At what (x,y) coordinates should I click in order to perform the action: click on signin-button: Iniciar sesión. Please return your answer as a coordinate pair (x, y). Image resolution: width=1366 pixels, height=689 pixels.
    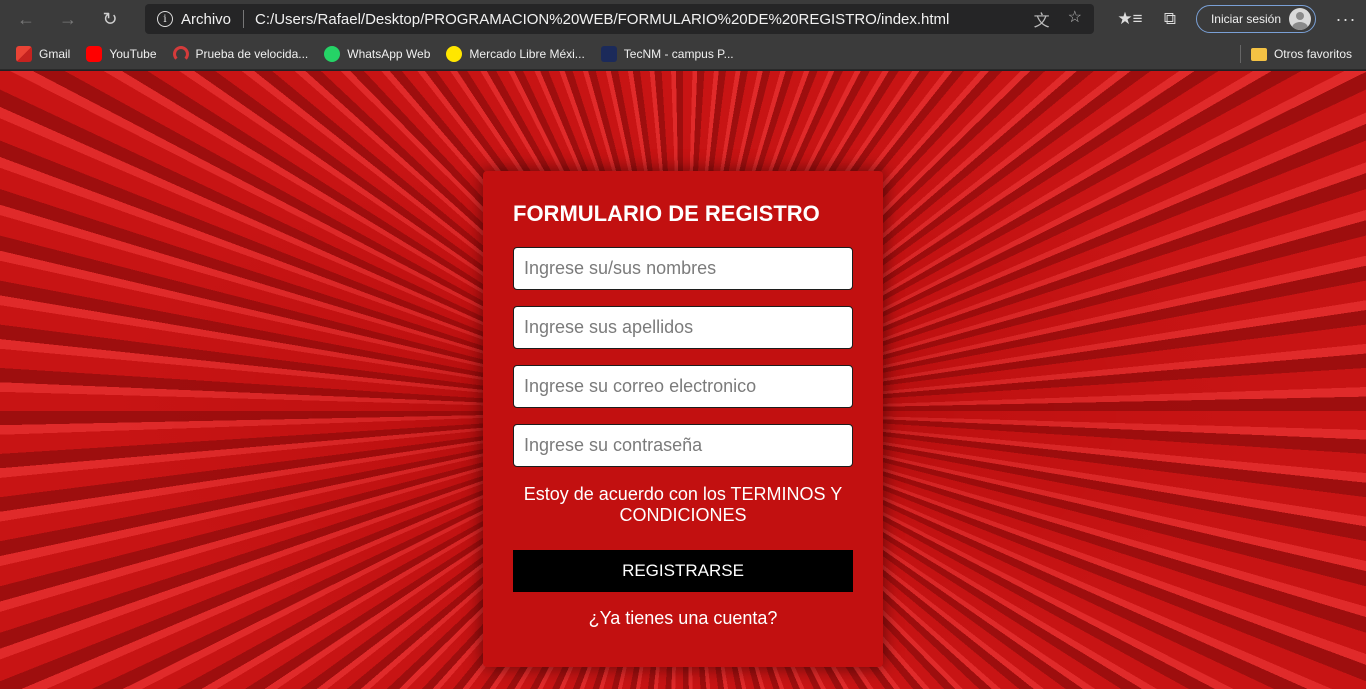
    Looking at the image, I should click on (1255, 19).